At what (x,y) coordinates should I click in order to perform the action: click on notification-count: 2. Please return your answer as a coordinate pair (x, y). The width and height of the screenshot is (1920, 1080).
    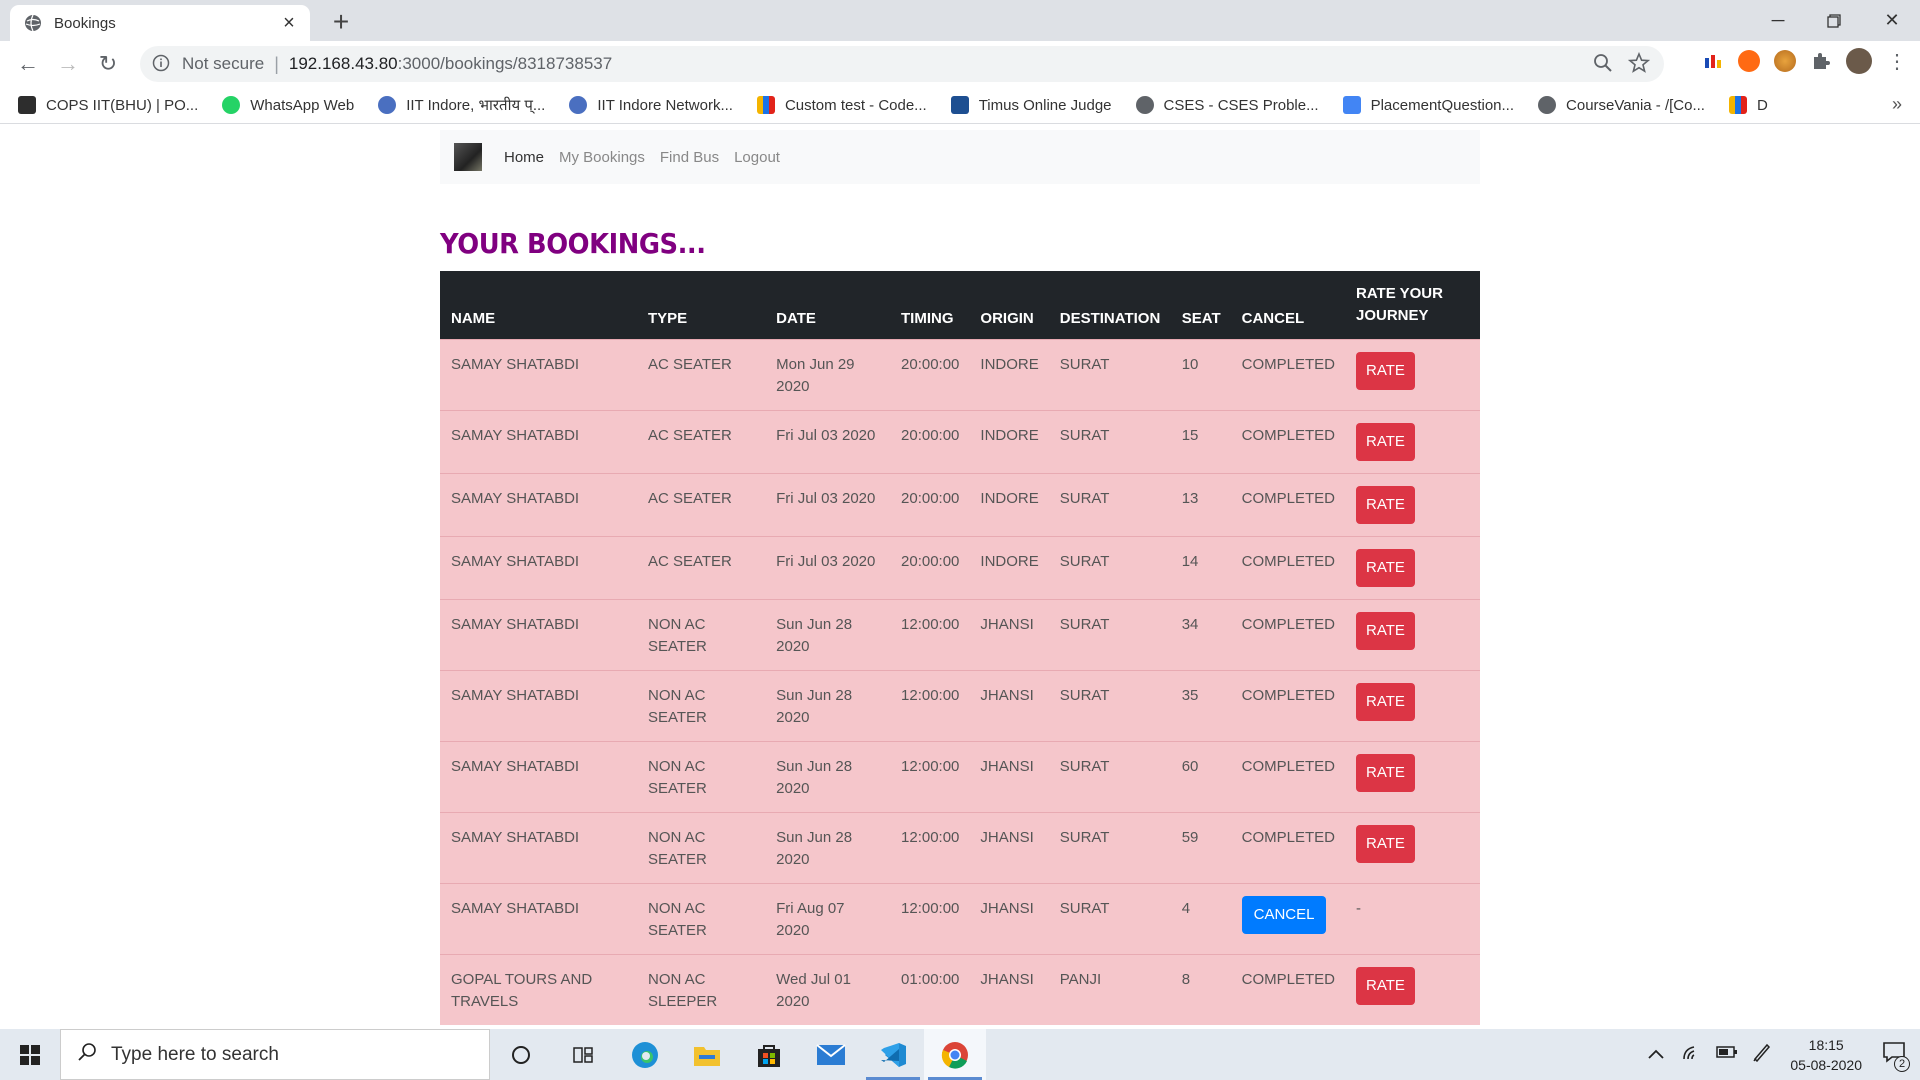
    Looking at the image, I should click on (1902, 1064).